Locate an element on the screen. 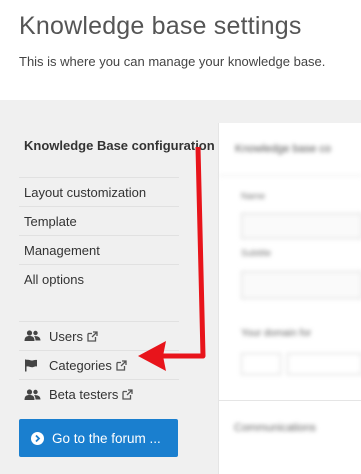  sidebar-link-label: Beta testers is located at coordinates (84, 394).